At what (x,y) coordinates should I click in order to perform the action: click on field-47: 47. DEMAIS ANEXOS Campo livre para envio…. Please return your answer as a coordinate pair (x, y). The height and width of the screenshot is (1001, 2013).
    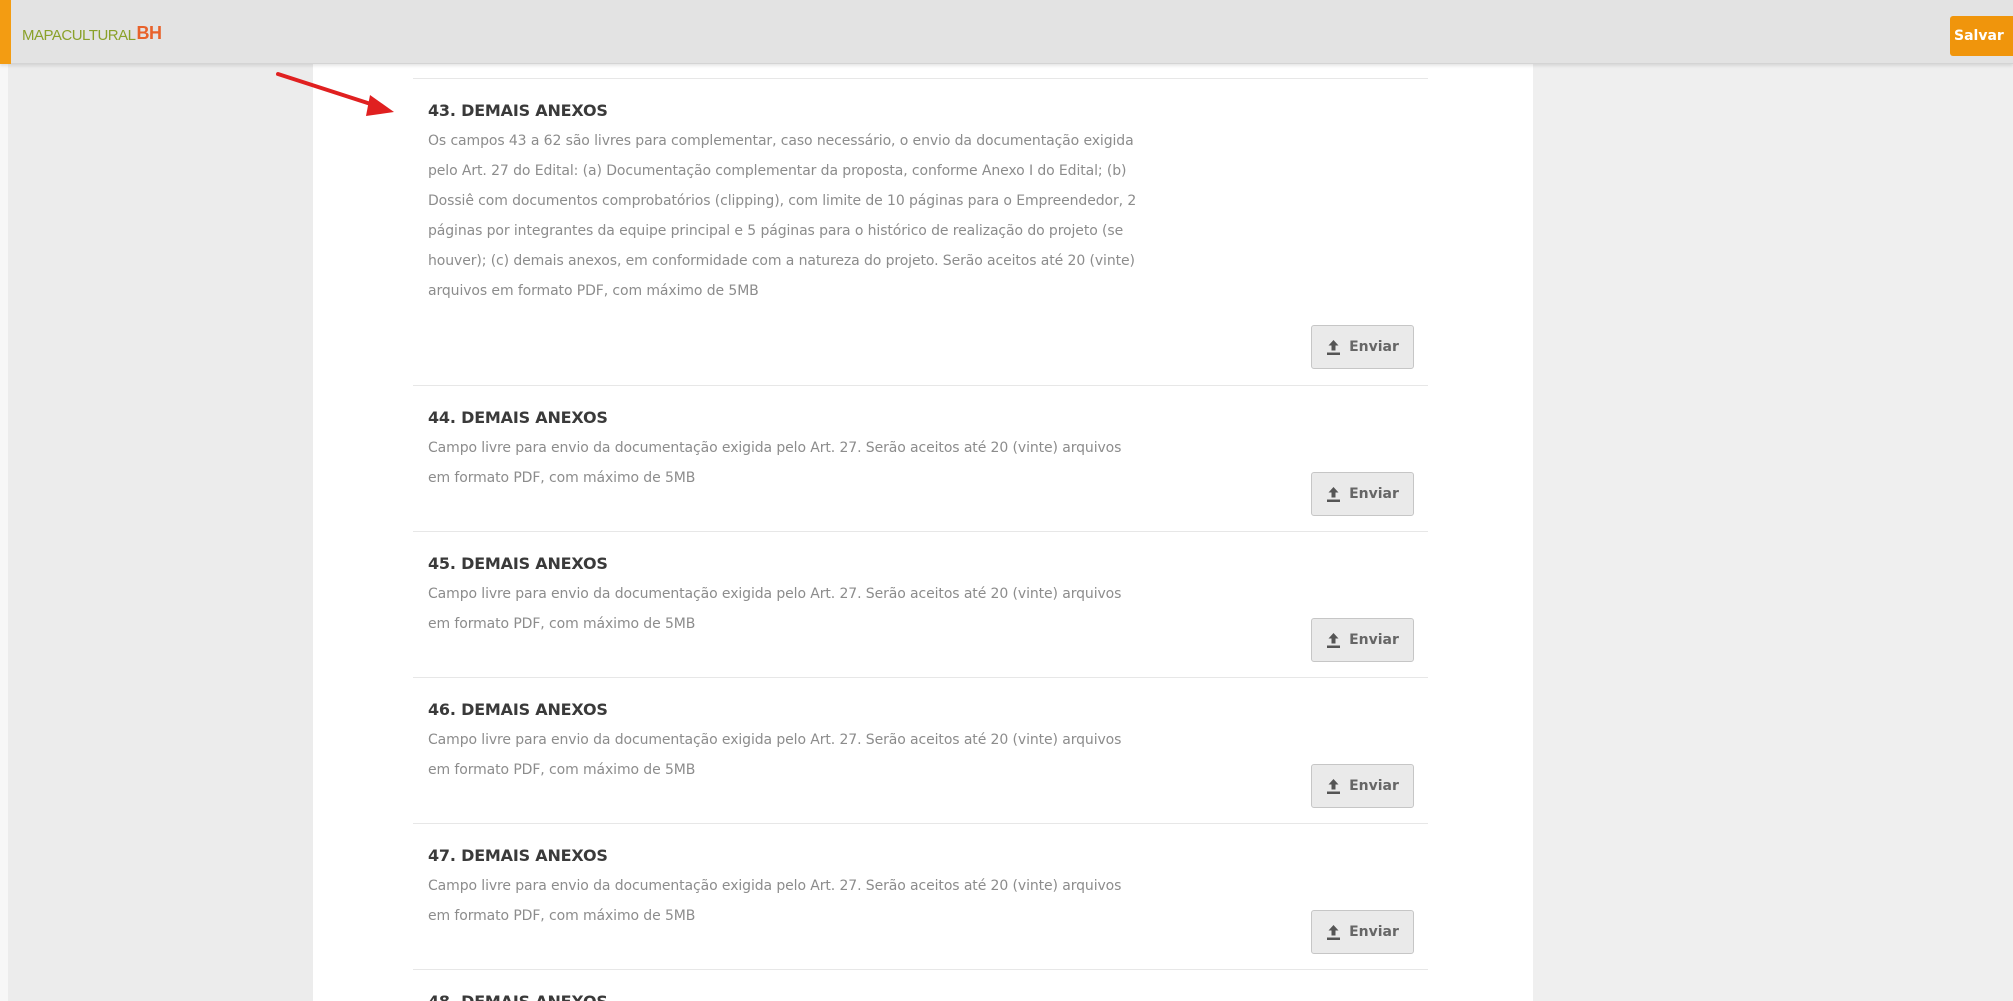
    Looking at the image, I should click on (920, 896).